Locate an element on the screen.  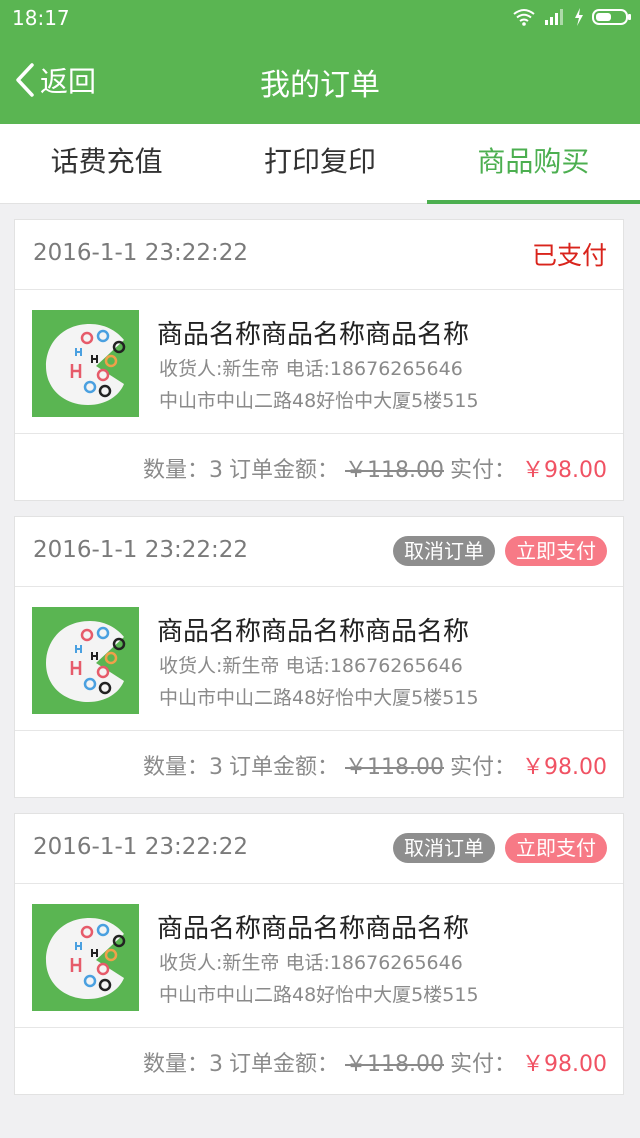
battery-icon is located at coordinates (611, 17).